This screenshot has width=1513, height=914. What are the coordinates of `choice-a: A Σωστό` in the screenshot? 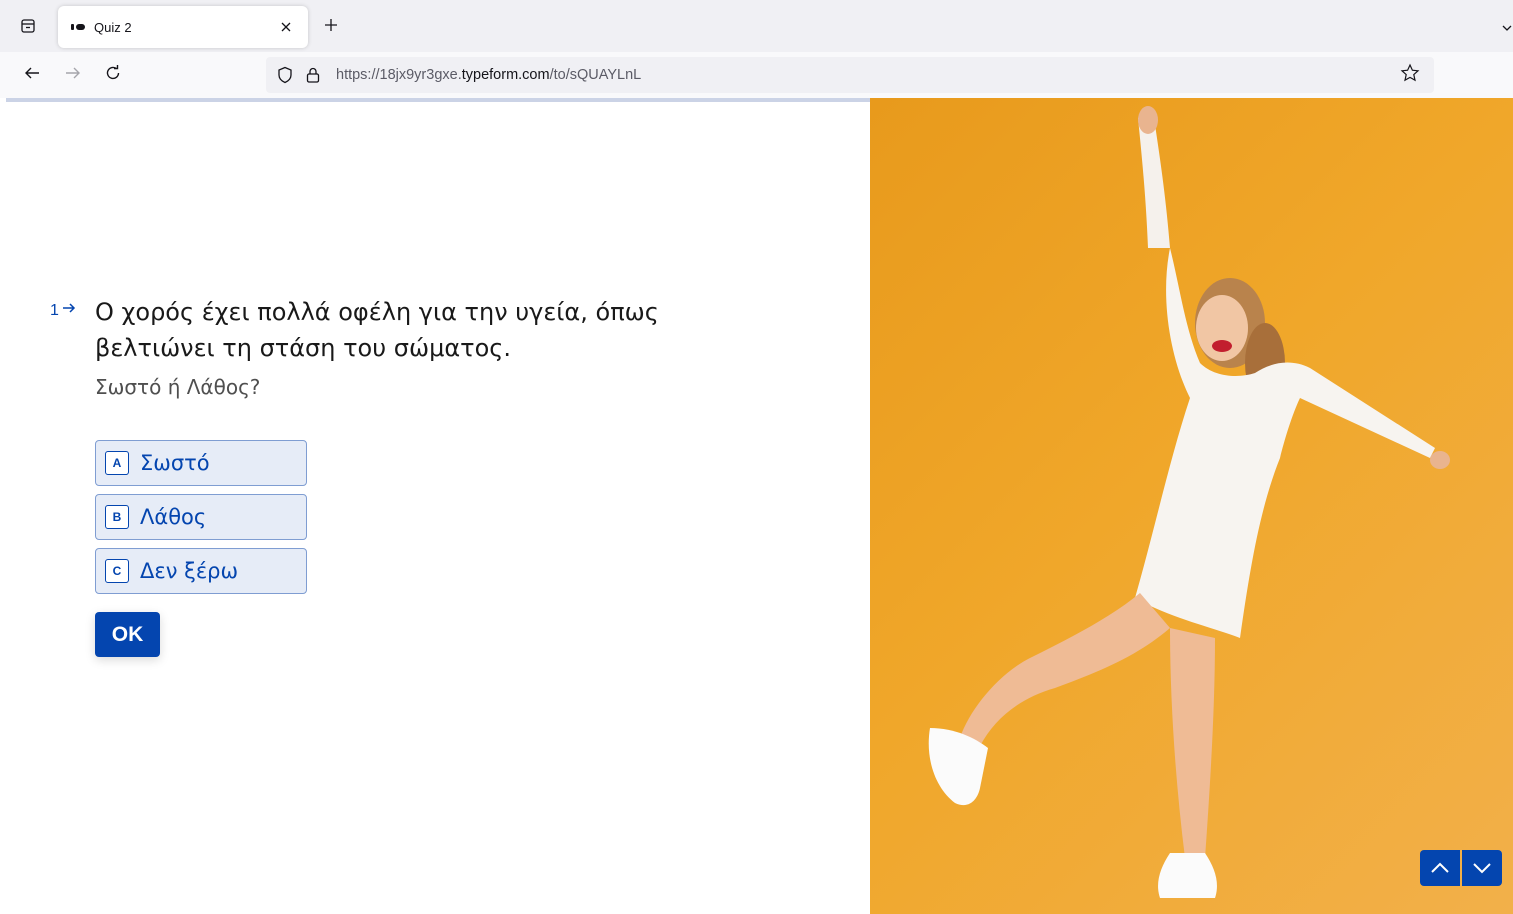 It's located at (201, 463).